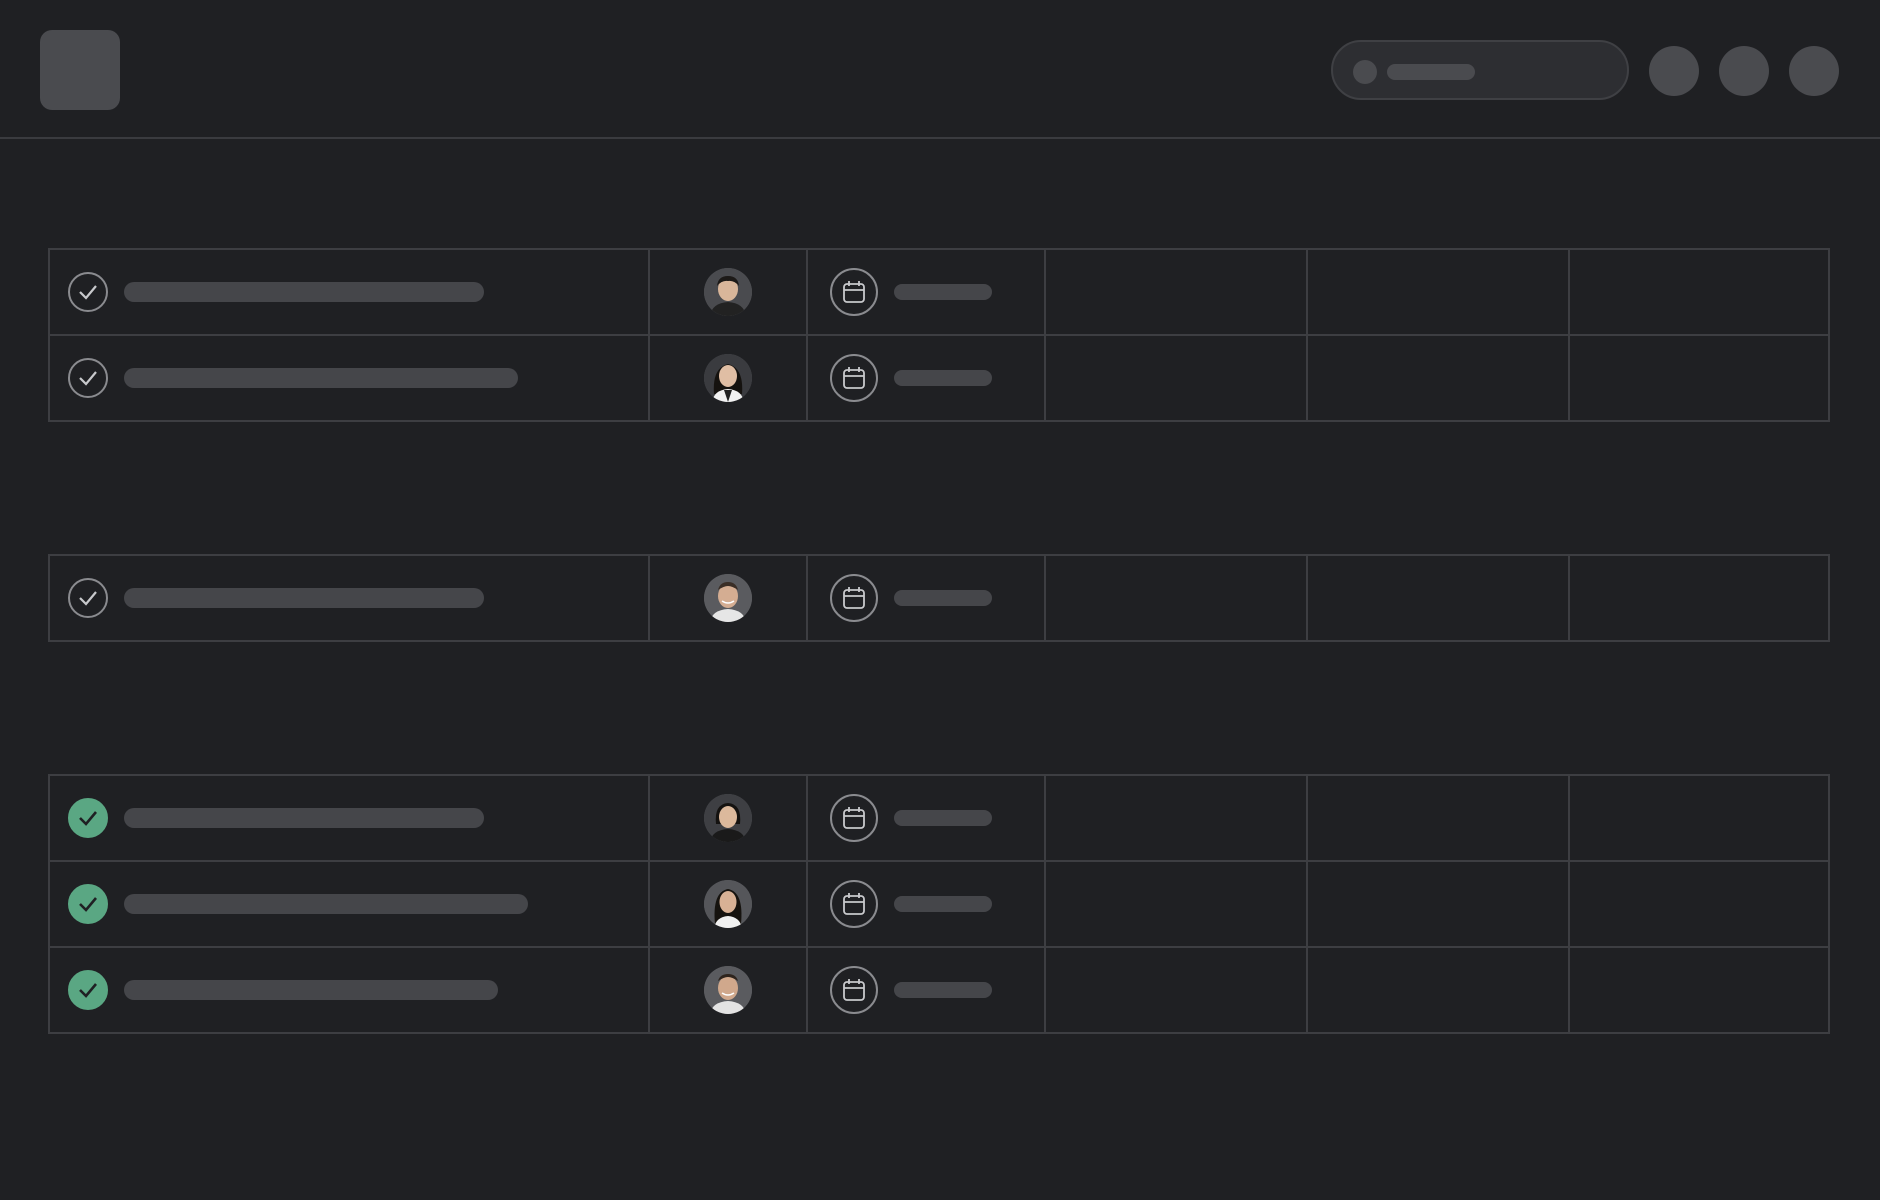 This screenshot has height=1200, width=1880. Describe the element at coordinates (1431, 72) in the screenshot. I see `search-placeholder` at that location.